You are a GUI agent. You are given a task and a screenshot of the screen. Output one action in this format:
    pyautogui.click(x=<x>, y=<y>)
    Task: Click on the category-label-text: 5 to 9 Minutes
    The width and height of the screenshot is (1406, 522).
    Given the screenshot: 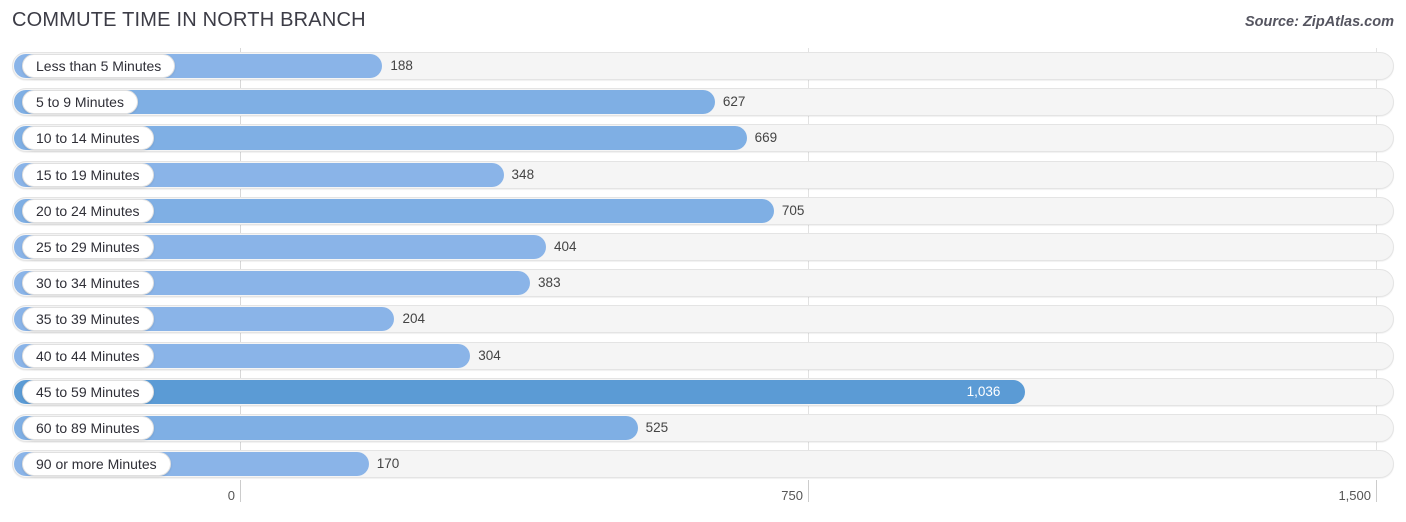 What is the action you would take?
    pyautogui.click(x=80, y=102)
    